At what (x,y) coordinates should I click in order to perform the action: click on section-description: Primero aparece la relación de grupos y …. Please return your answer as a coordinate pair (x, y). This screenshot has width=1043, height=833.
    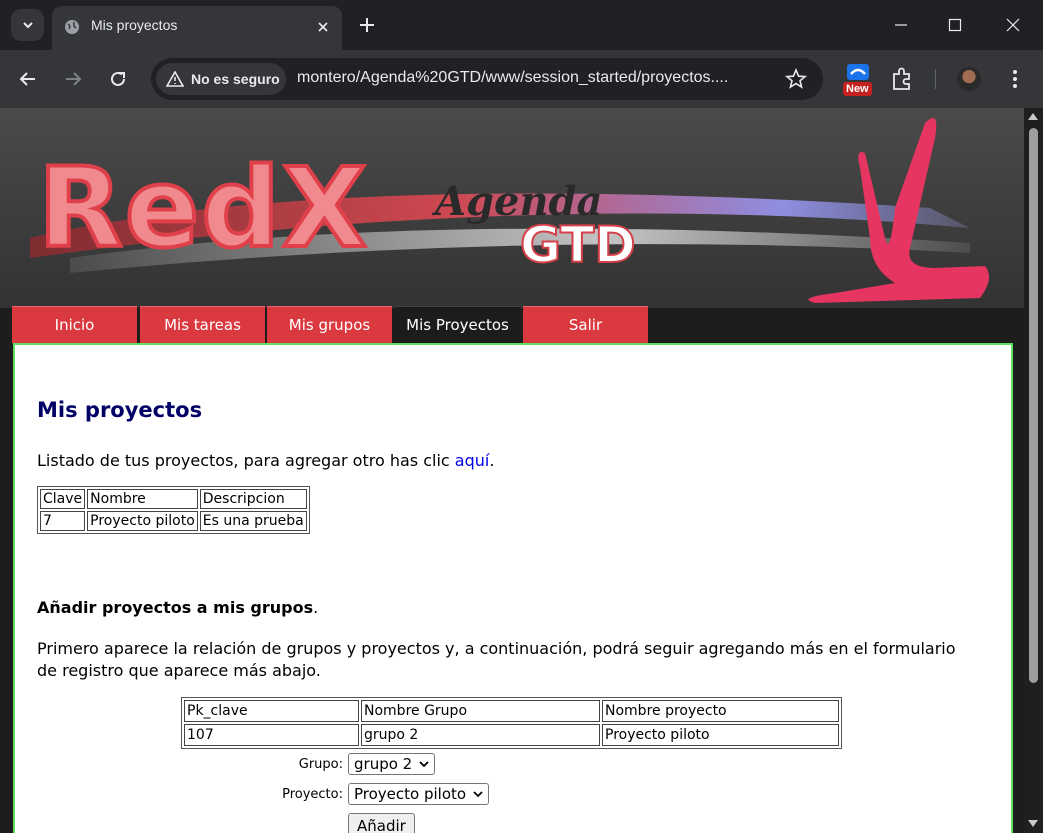
    Looking at the image, I should click on (496, 659).